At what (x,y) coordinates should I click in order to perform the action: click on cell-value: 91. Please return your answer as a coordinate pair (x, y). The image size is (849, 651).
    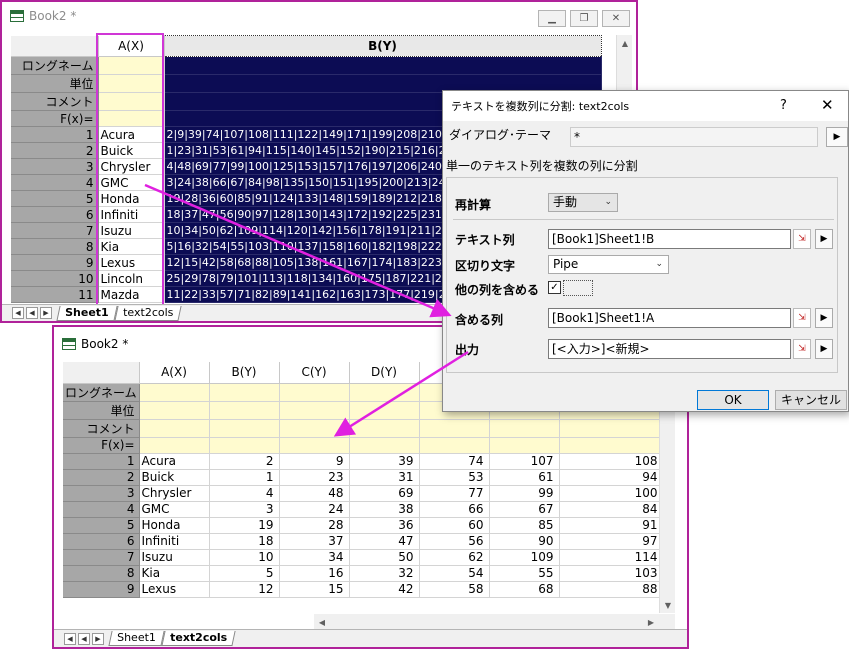
    Looking at the image, I should click on (611, 525).